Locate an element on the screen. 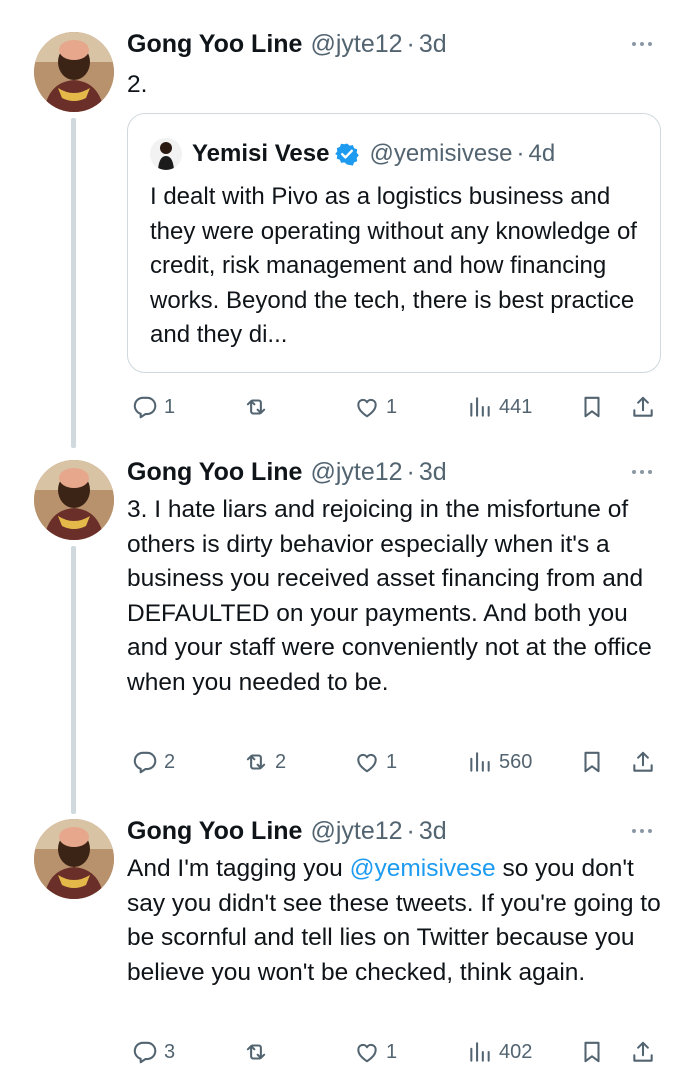  quoted-author-handle: @yemisivese is located at coordinates (440, 154).